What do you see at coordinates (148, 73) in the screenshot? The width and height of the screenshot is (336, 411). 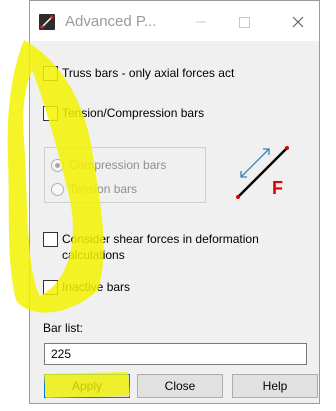 I see `truss-bars-label: Truss bars - only axial forces act` at bounding box center [148, 73].